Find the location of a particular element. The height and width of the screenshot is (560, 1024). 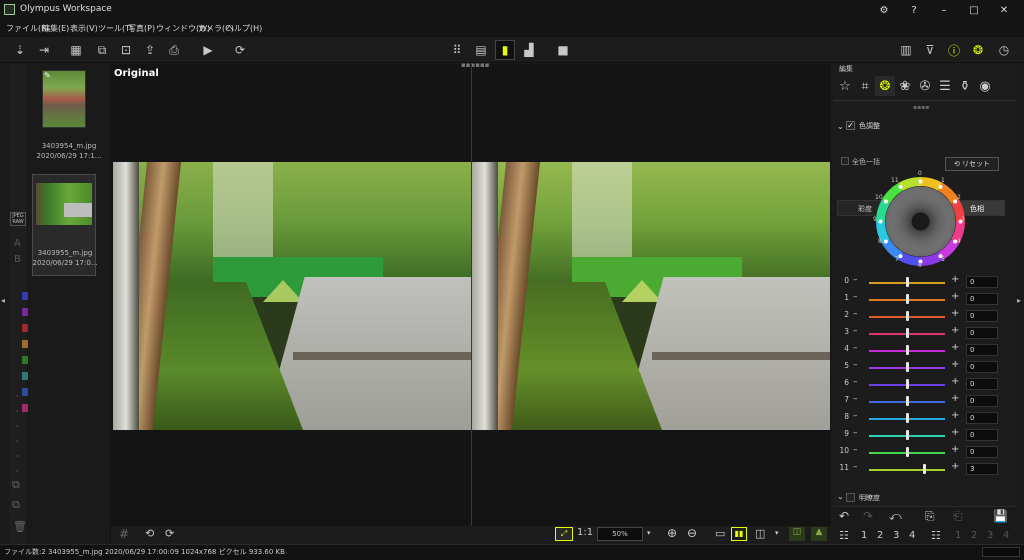

crop-tool-icon: ⌗ is located at coordinates (865, 86).